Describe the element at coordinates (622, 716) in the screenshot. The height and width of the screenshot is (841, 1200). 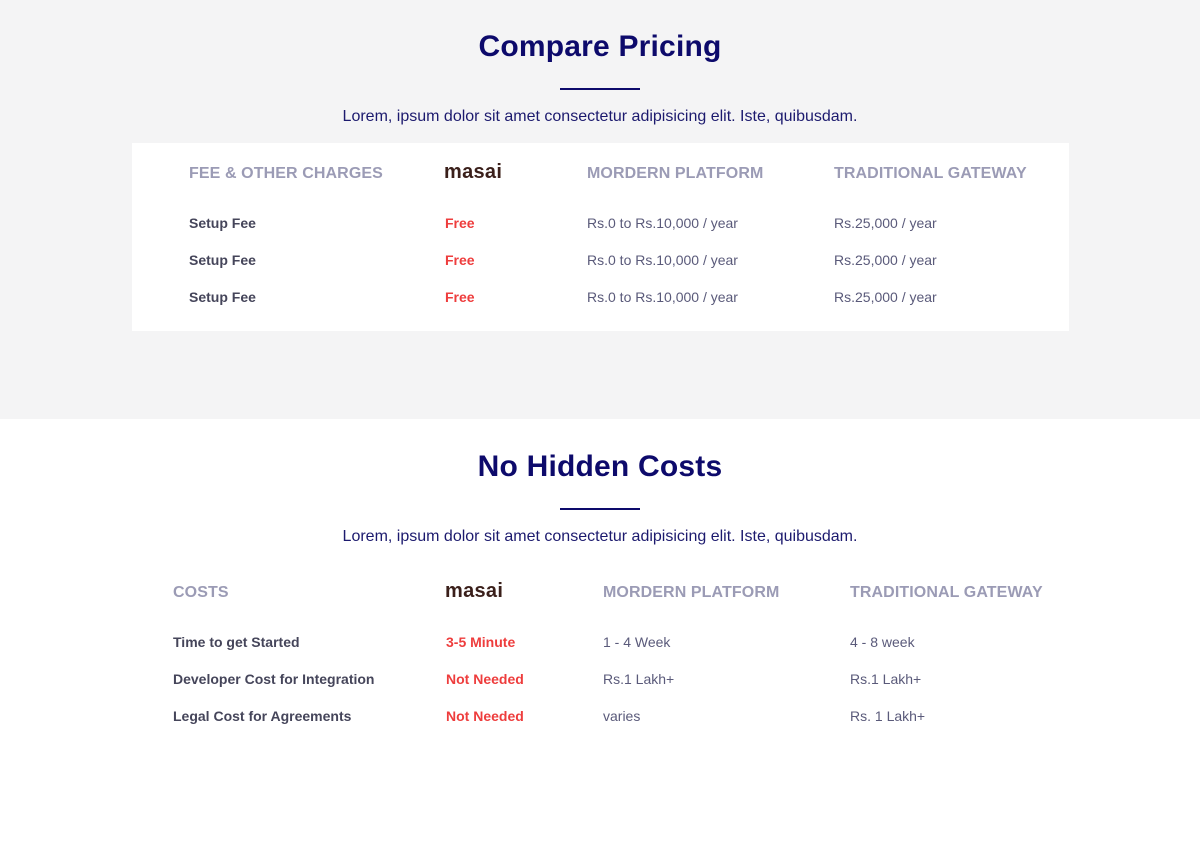
I see `row-modern-value: varies` at that location.